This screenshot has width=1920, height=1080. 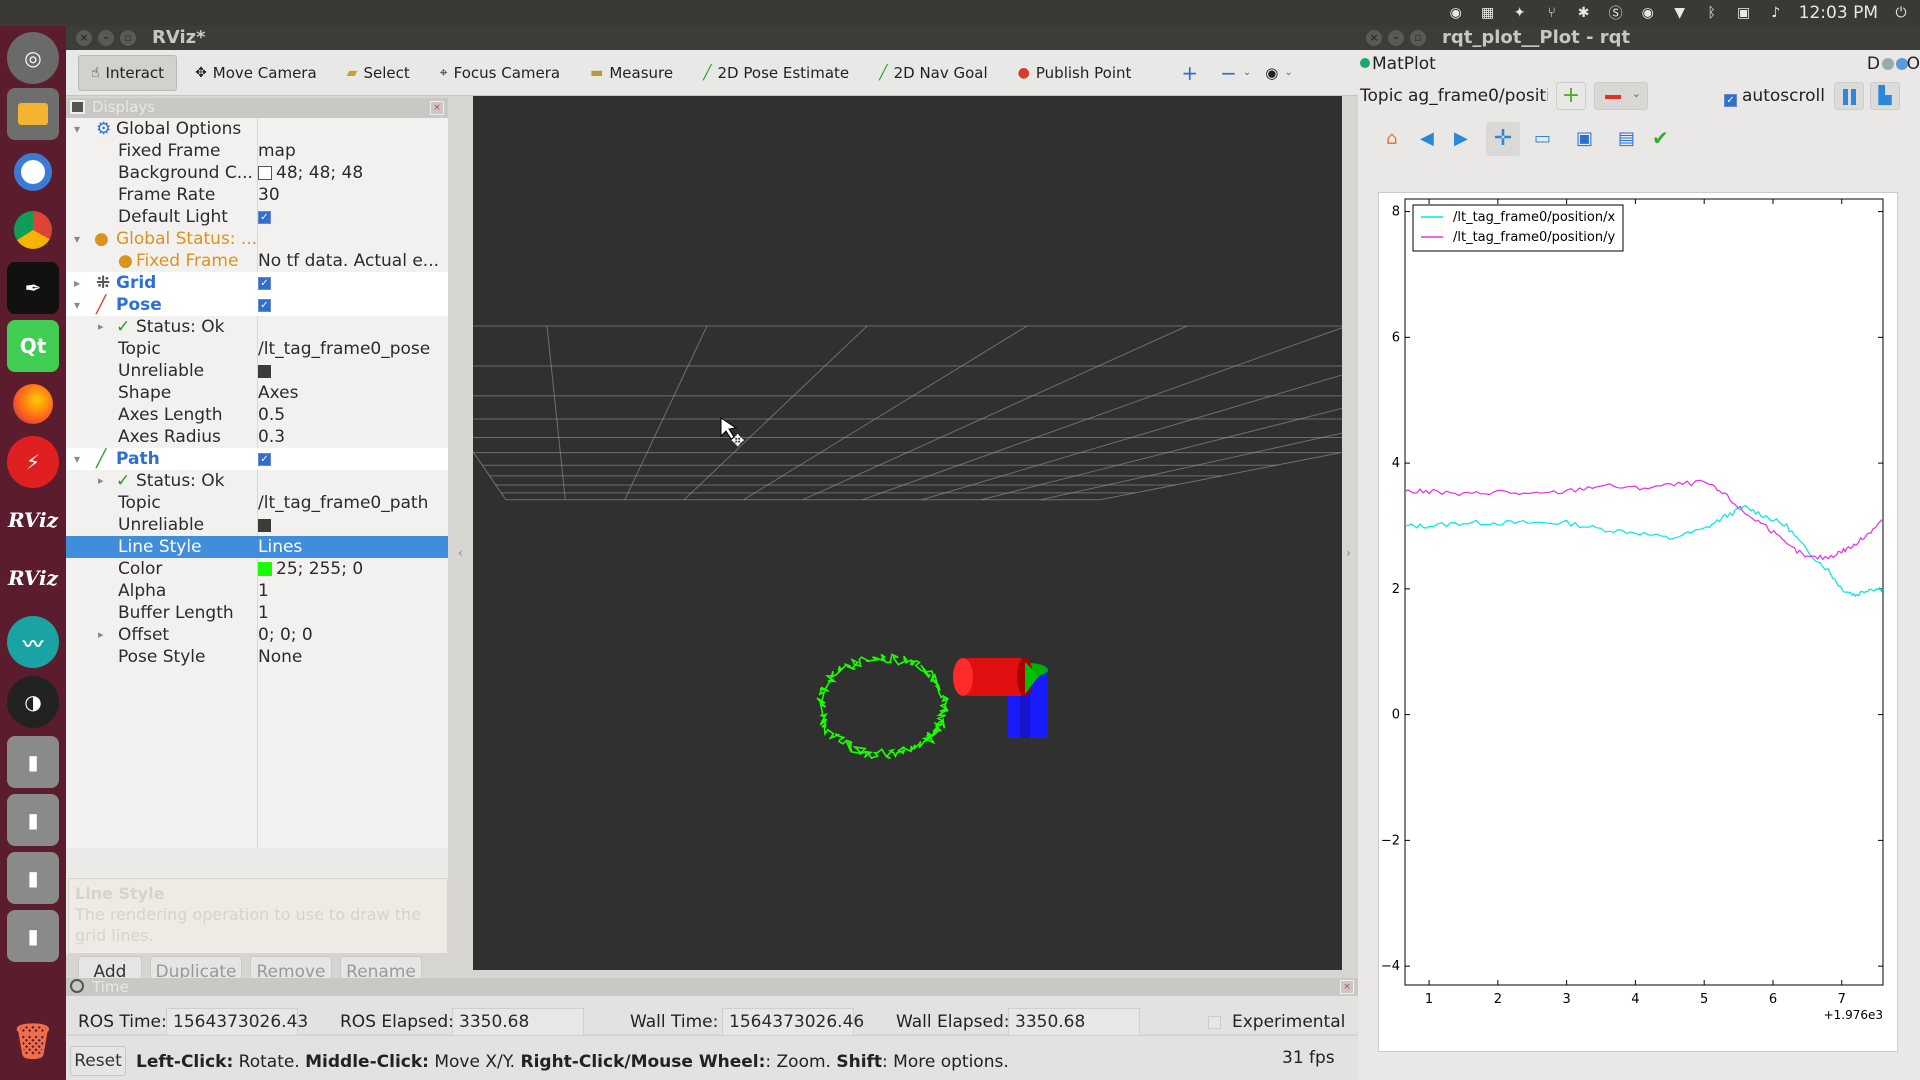 What do you see at coordinates (33, 1042) in the screenshot?
I see `trash-icon: 🗑` at bounding box center [33, 1042].